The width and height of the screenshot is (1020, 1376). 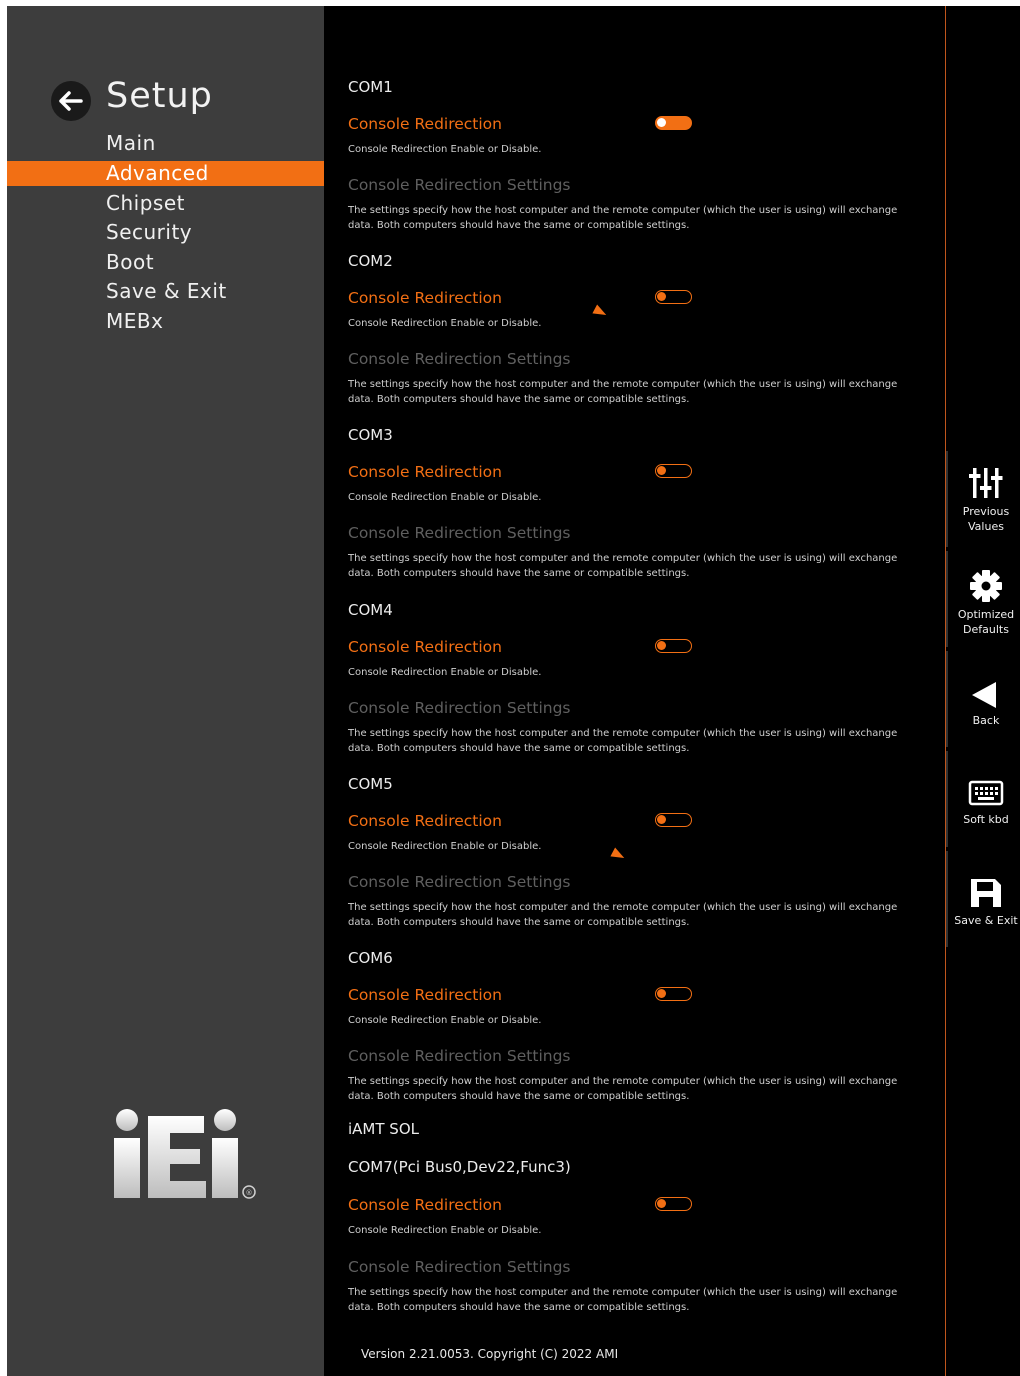 I want to click on keyboard-icon, so click(x=986, y=793).